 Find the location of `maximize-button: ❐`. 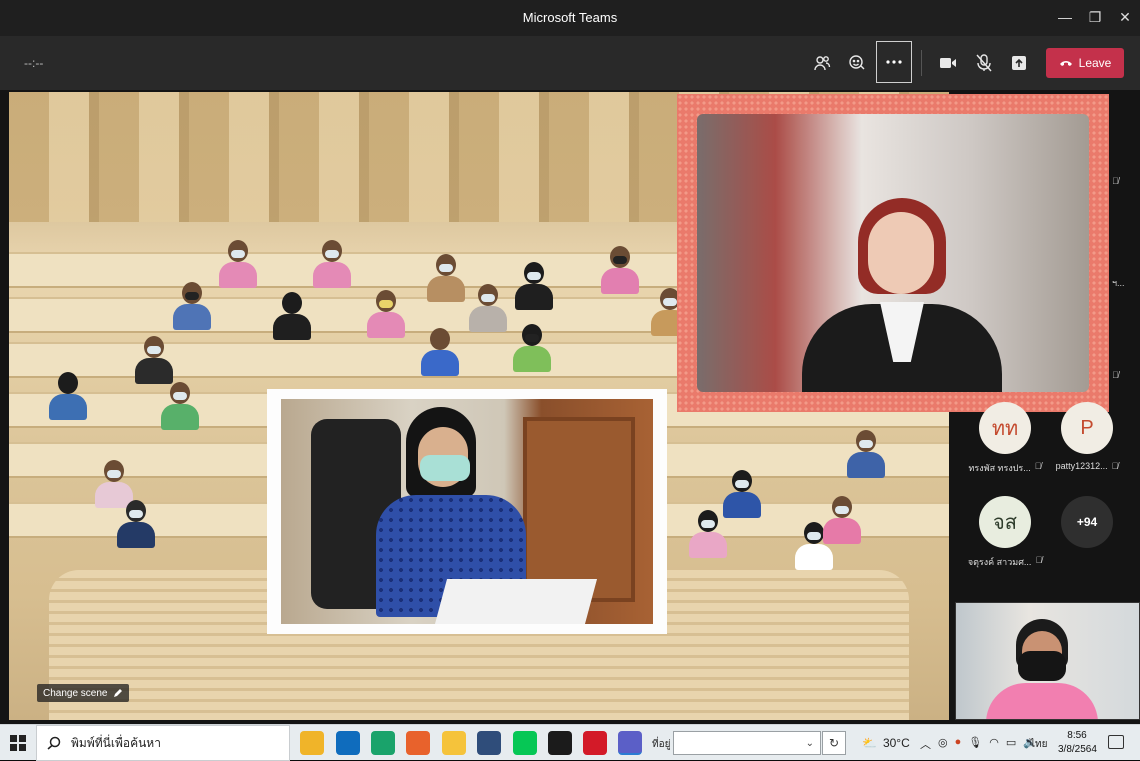

maximize-button: ❐ is located at coordinates (1095, 17).